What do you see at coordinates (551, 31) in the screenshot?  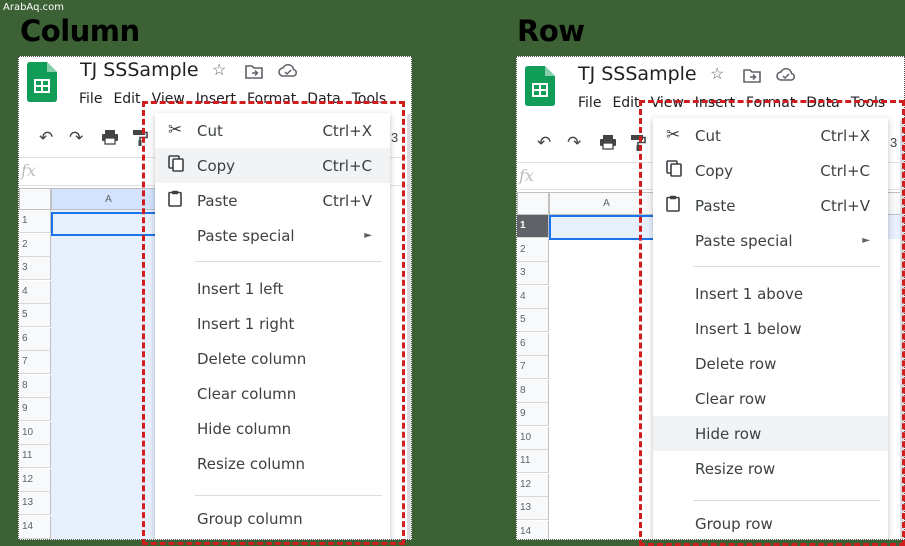 I see `row-heading: Row` at bounding box center [551, 31].